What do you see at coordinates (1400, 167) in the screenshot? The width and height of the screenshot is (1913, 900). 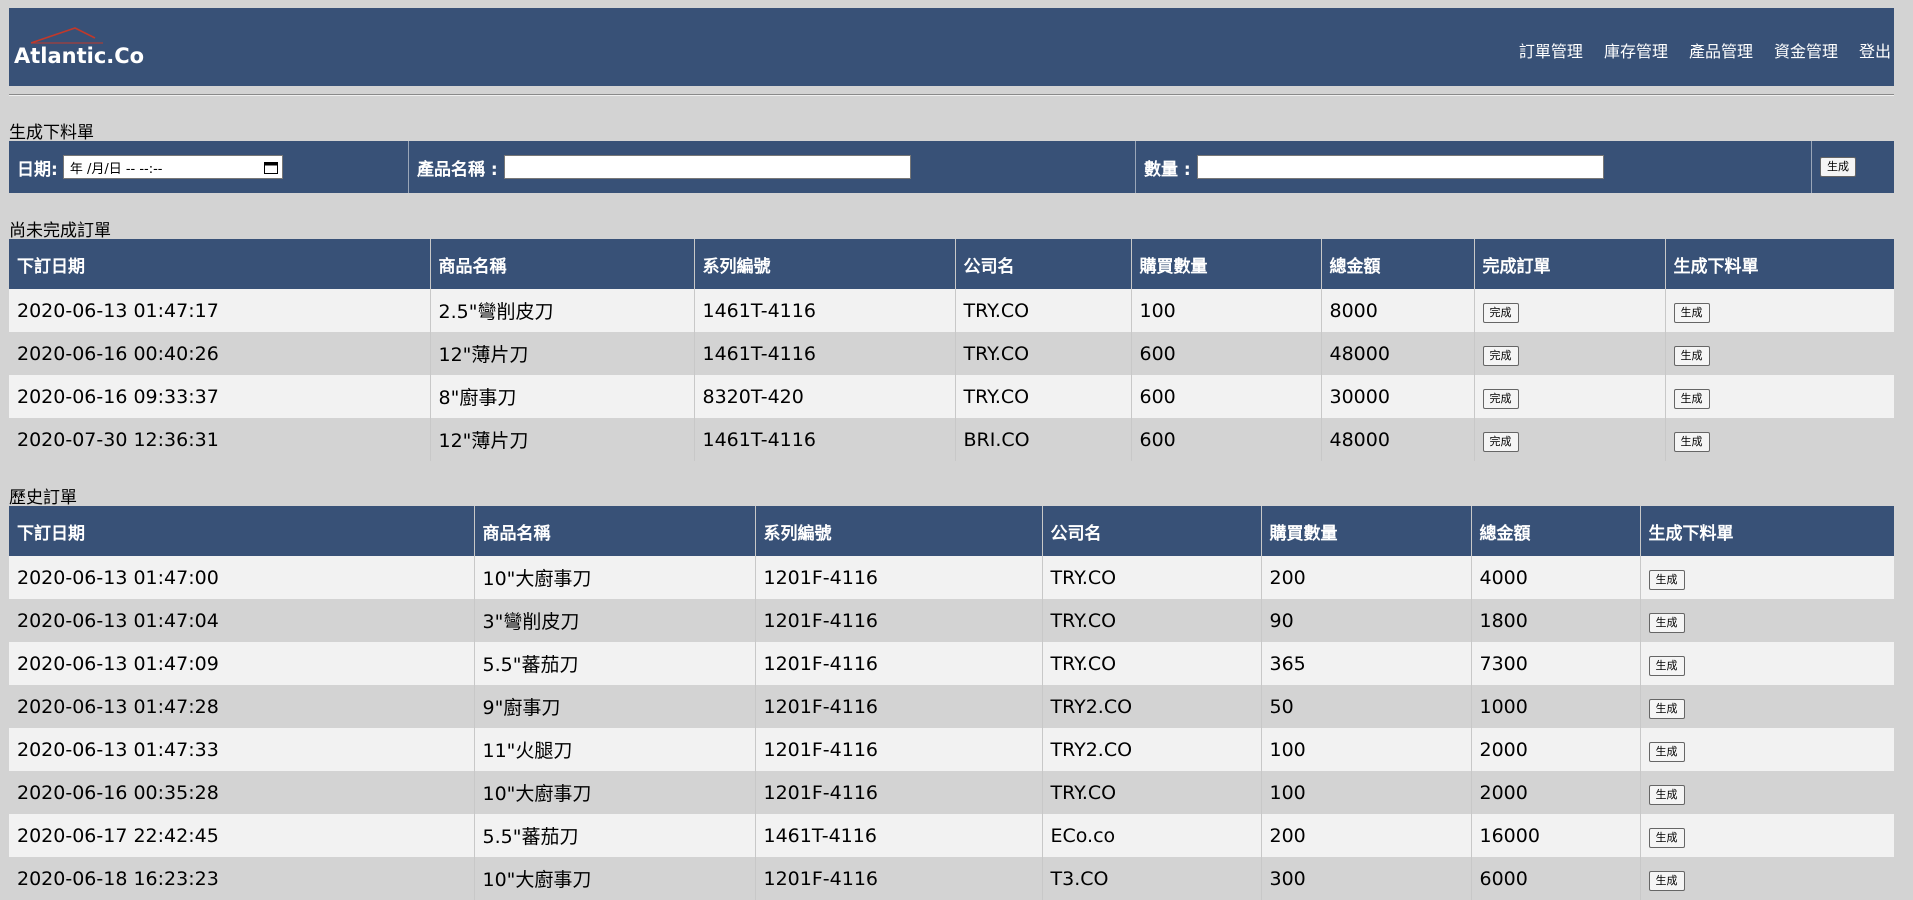 I see `quantity-input` at bounding box center [1400, 167].